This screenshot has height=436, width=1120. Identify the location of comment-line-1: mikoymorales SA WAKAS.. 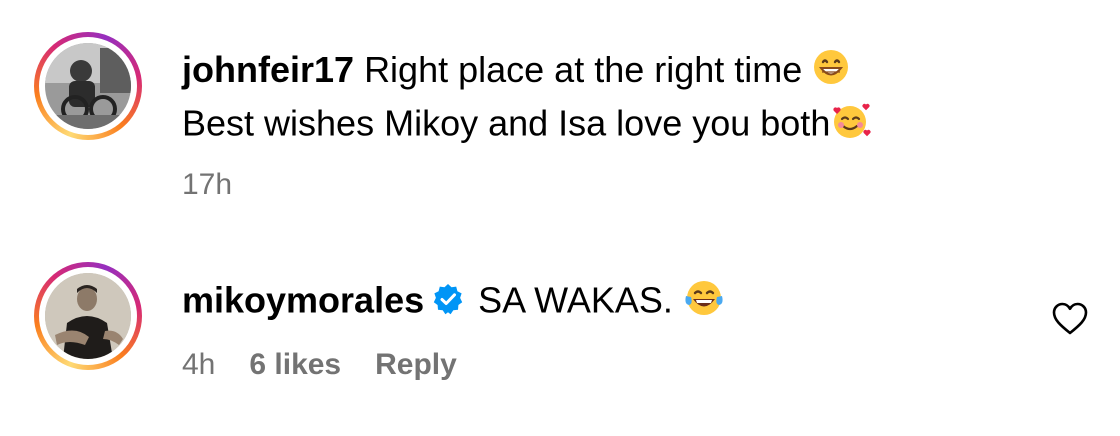
(453, 303).